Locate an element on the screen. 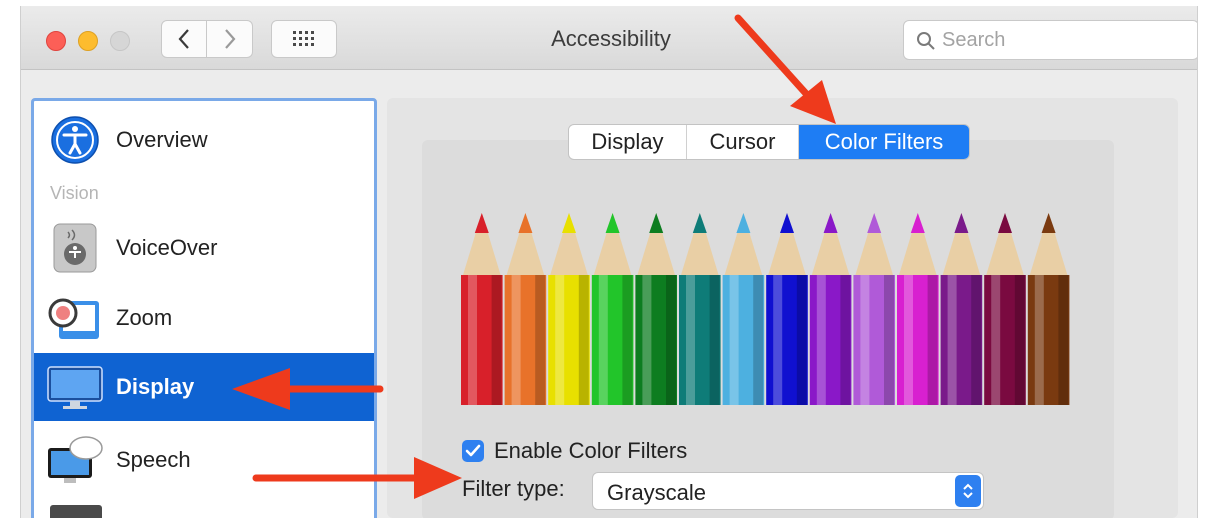  accessibility-icon is located at coordinates (75, 140).